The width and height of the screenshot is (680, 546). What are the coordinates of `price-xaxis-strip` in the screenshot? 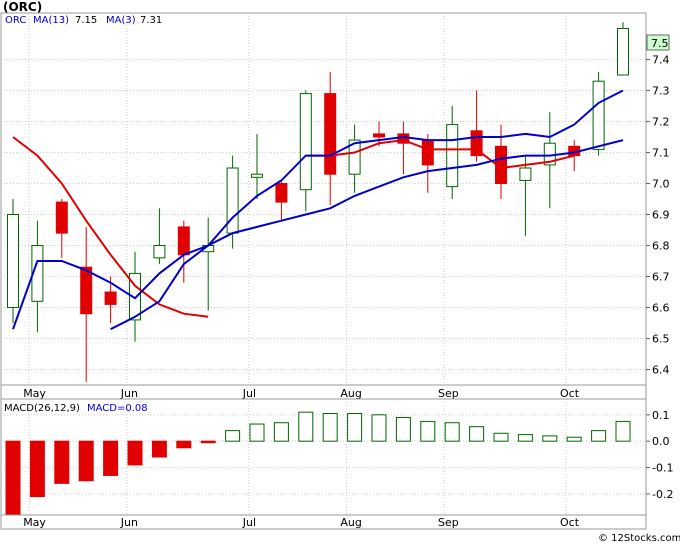 It's located at (323, 392).